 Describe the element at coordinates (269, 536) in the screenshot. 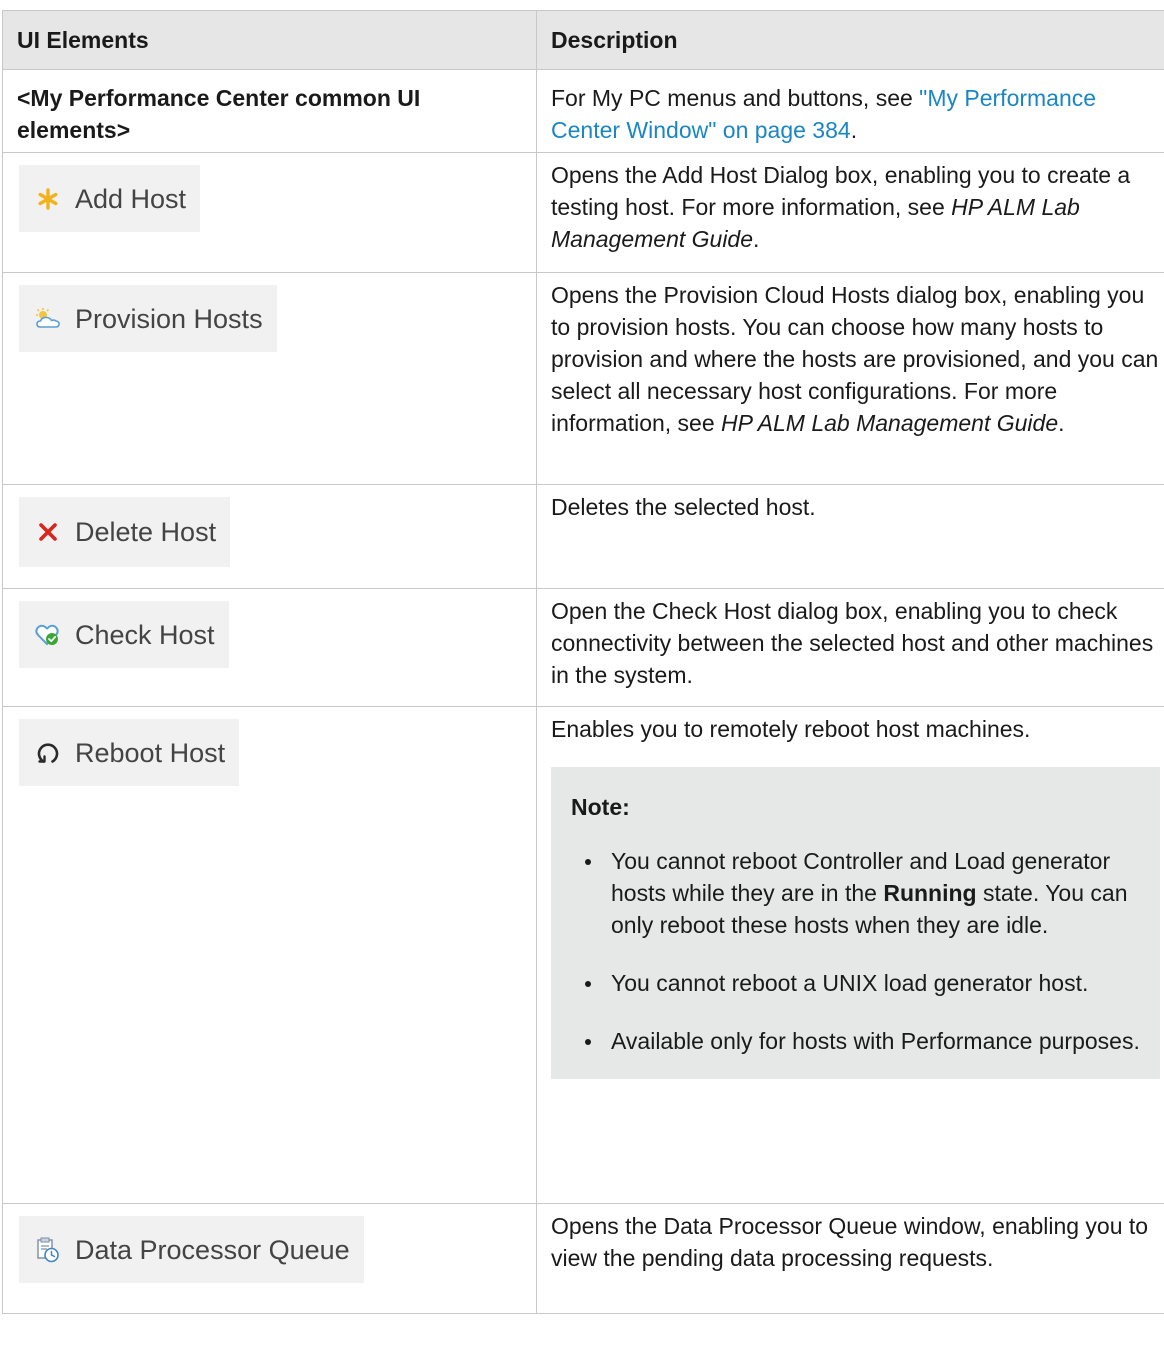

I see `delete-host-cell: Delete Host` at that location.